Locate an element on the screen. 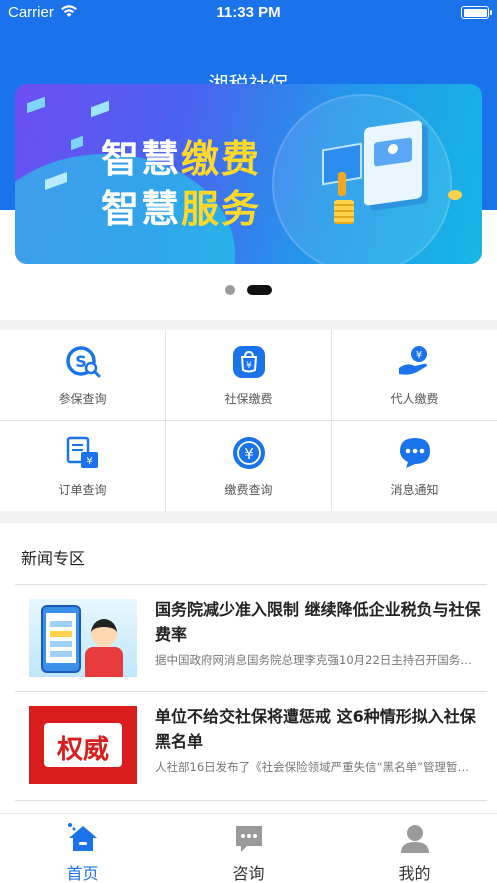 The height and width of the screenshot is (883, 497). banner-line-2: 智慧服务 is located at coordinates (181, 205).